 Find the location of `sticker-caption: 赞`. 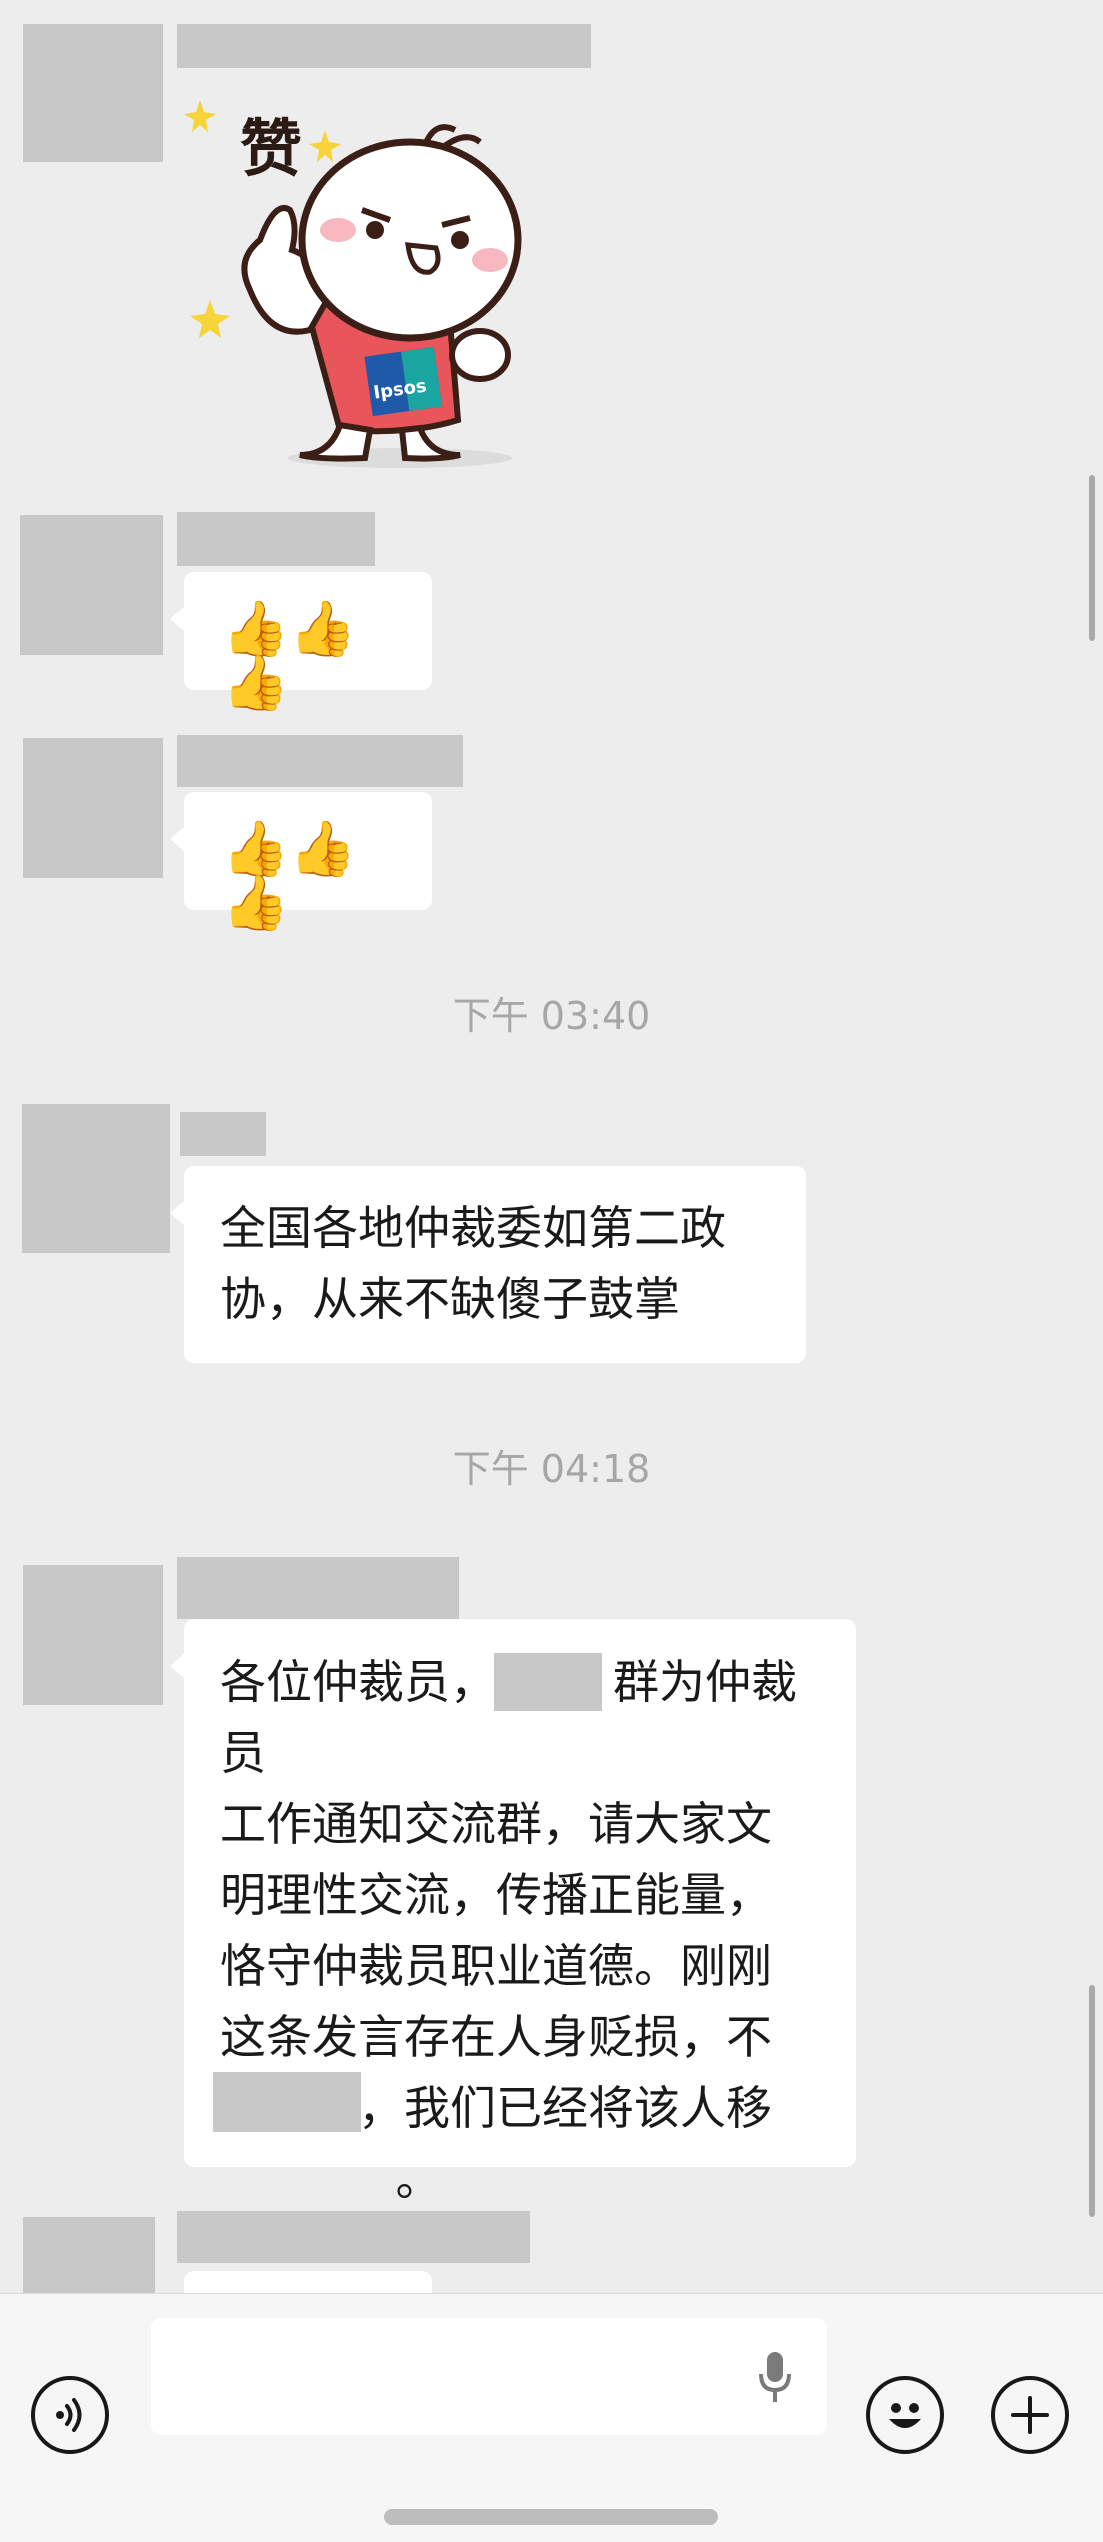

sticker-caption: 赞 is located at coordinates (271, 148).